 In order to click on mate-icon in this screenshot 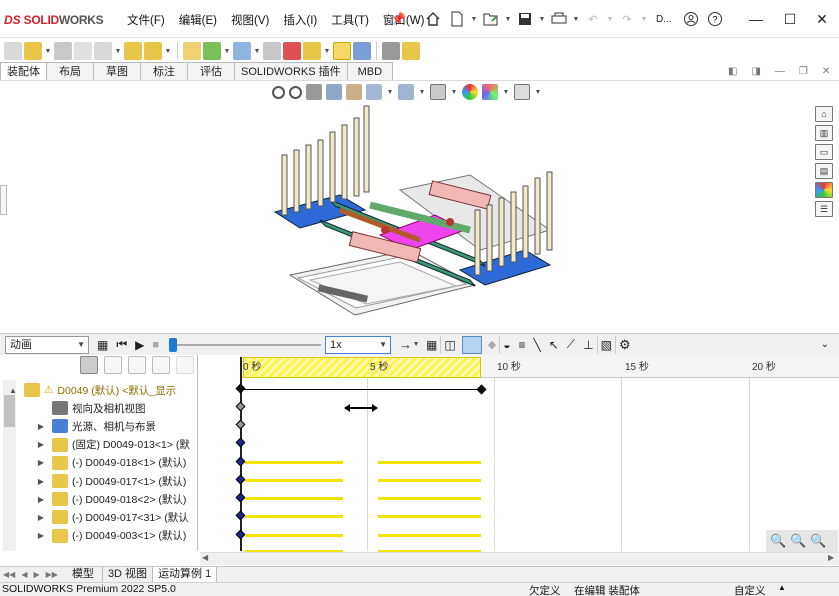, I will do `click(63, 51)`.